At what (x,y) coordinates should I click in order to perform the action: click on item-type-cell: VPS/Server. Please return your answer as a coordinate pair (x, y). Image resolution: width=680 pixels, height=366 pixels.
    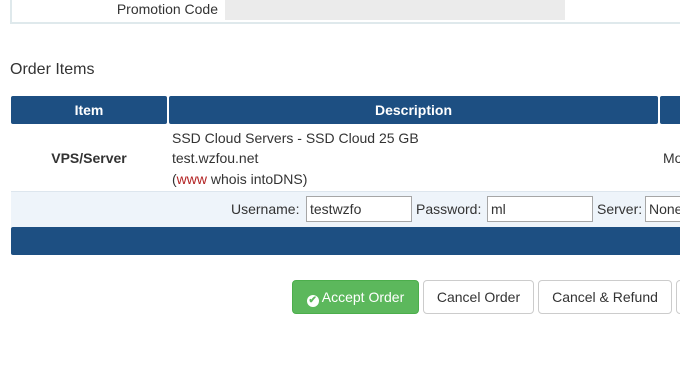
    Looking at the image, I should click on (89, 158).